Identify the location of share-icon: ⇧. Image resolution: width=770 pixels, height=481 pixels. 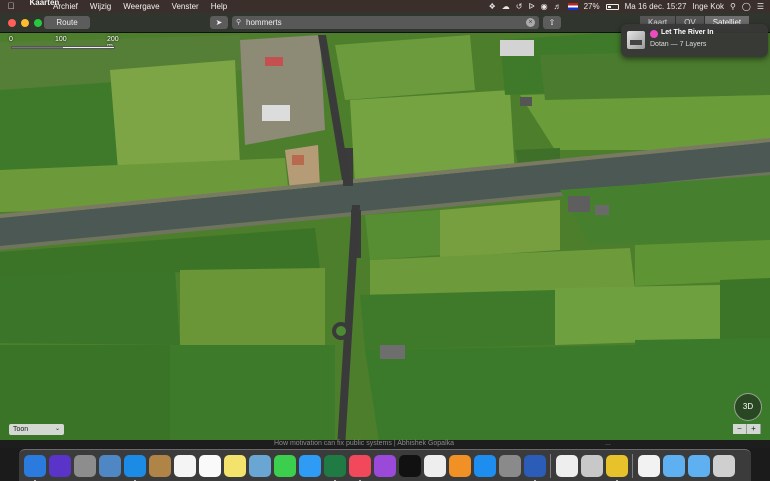
(552, 22).